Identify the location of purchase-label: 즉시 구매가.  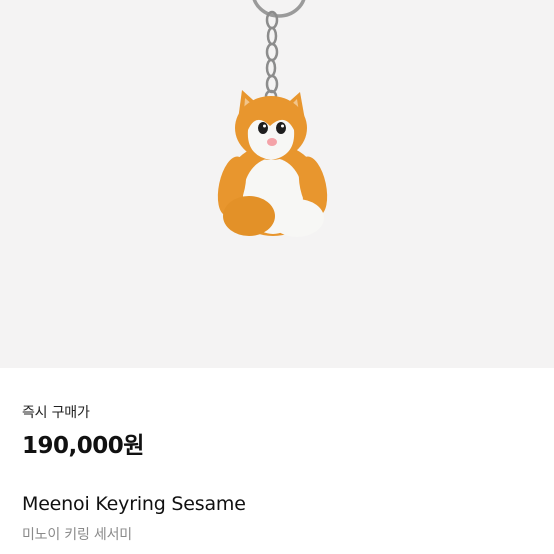
(56, 413).